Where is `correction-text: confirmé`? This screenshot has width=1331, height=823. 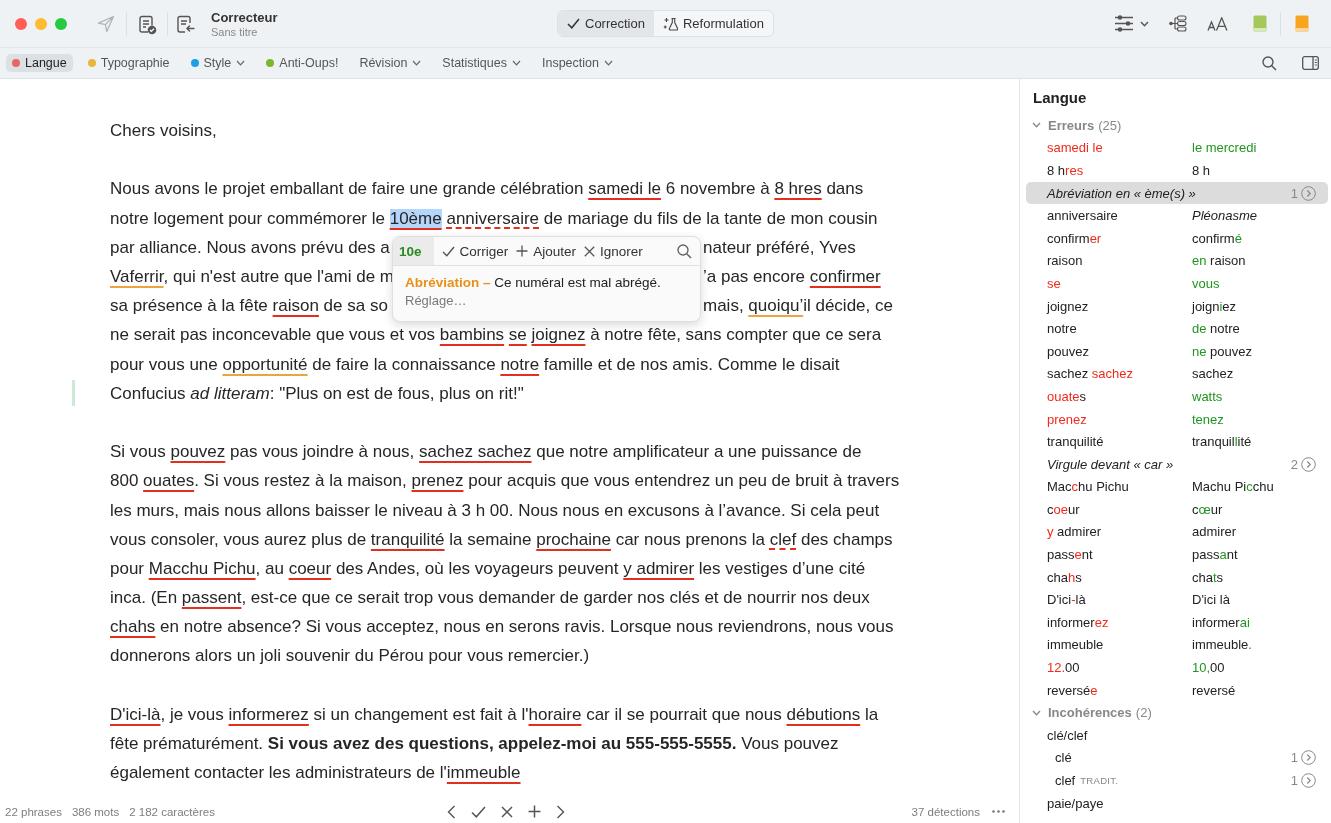
correction-text: confirmé is located at coordinates (1217, 238).